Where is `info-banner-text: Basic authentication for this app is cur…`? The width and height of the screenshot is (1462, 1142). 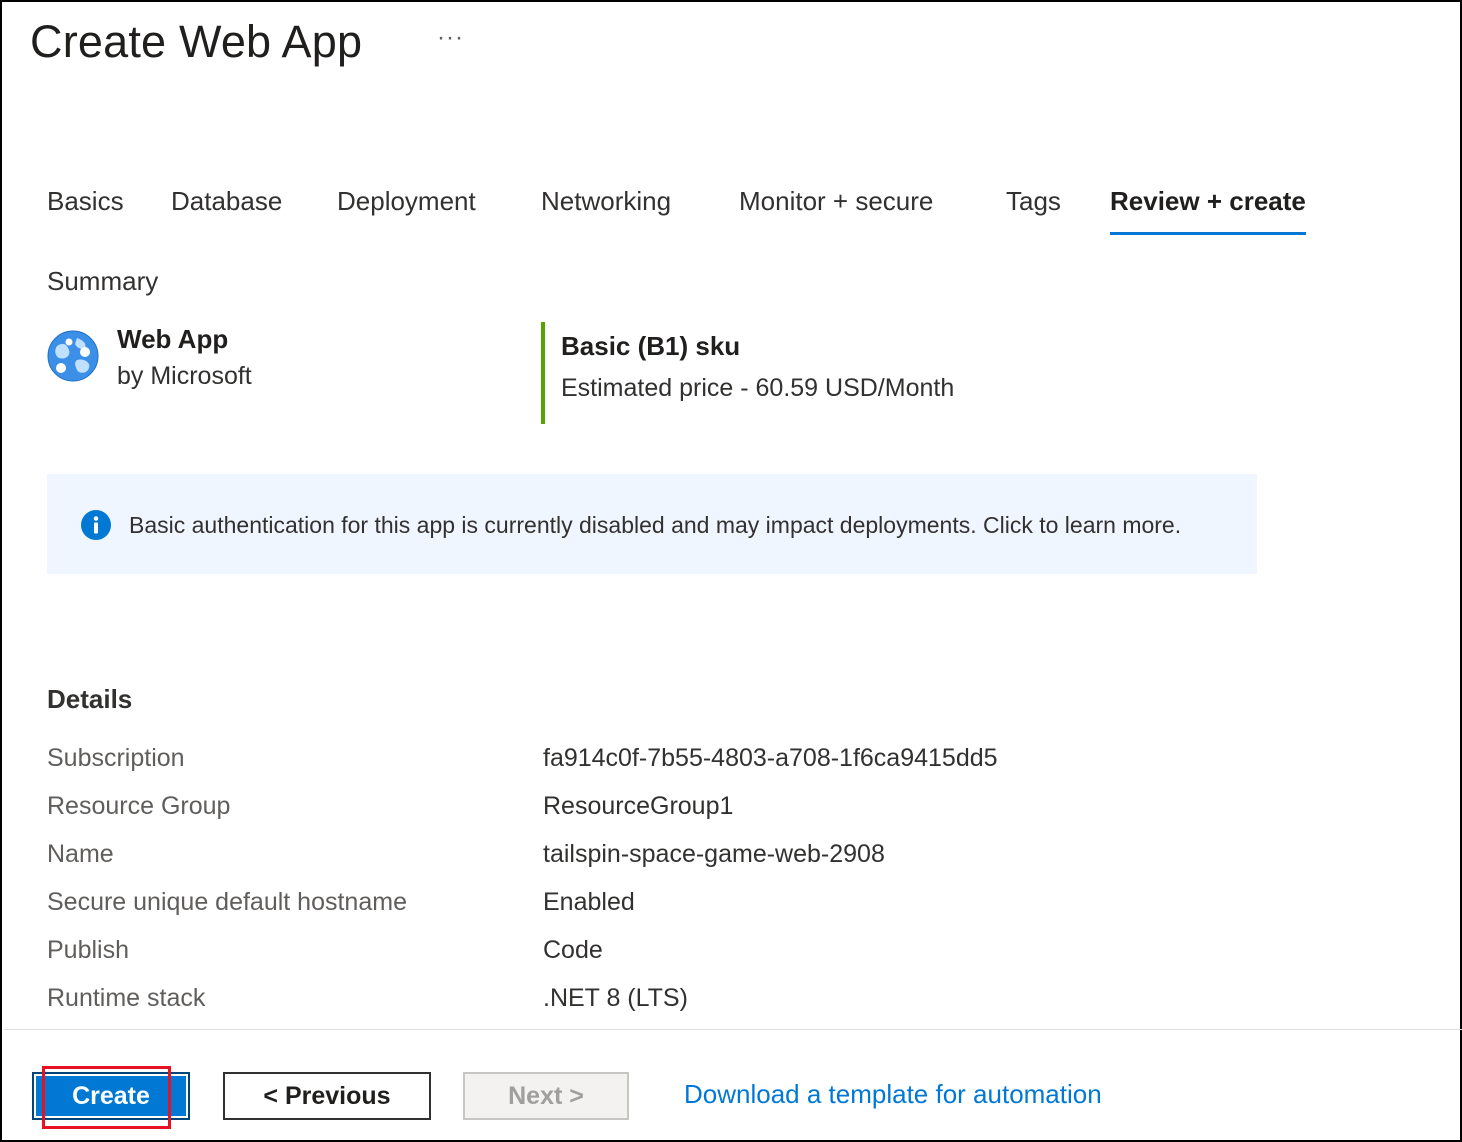 info-banner-text: Basic authentication for this app is cur… is located at coordinates (655, 525).